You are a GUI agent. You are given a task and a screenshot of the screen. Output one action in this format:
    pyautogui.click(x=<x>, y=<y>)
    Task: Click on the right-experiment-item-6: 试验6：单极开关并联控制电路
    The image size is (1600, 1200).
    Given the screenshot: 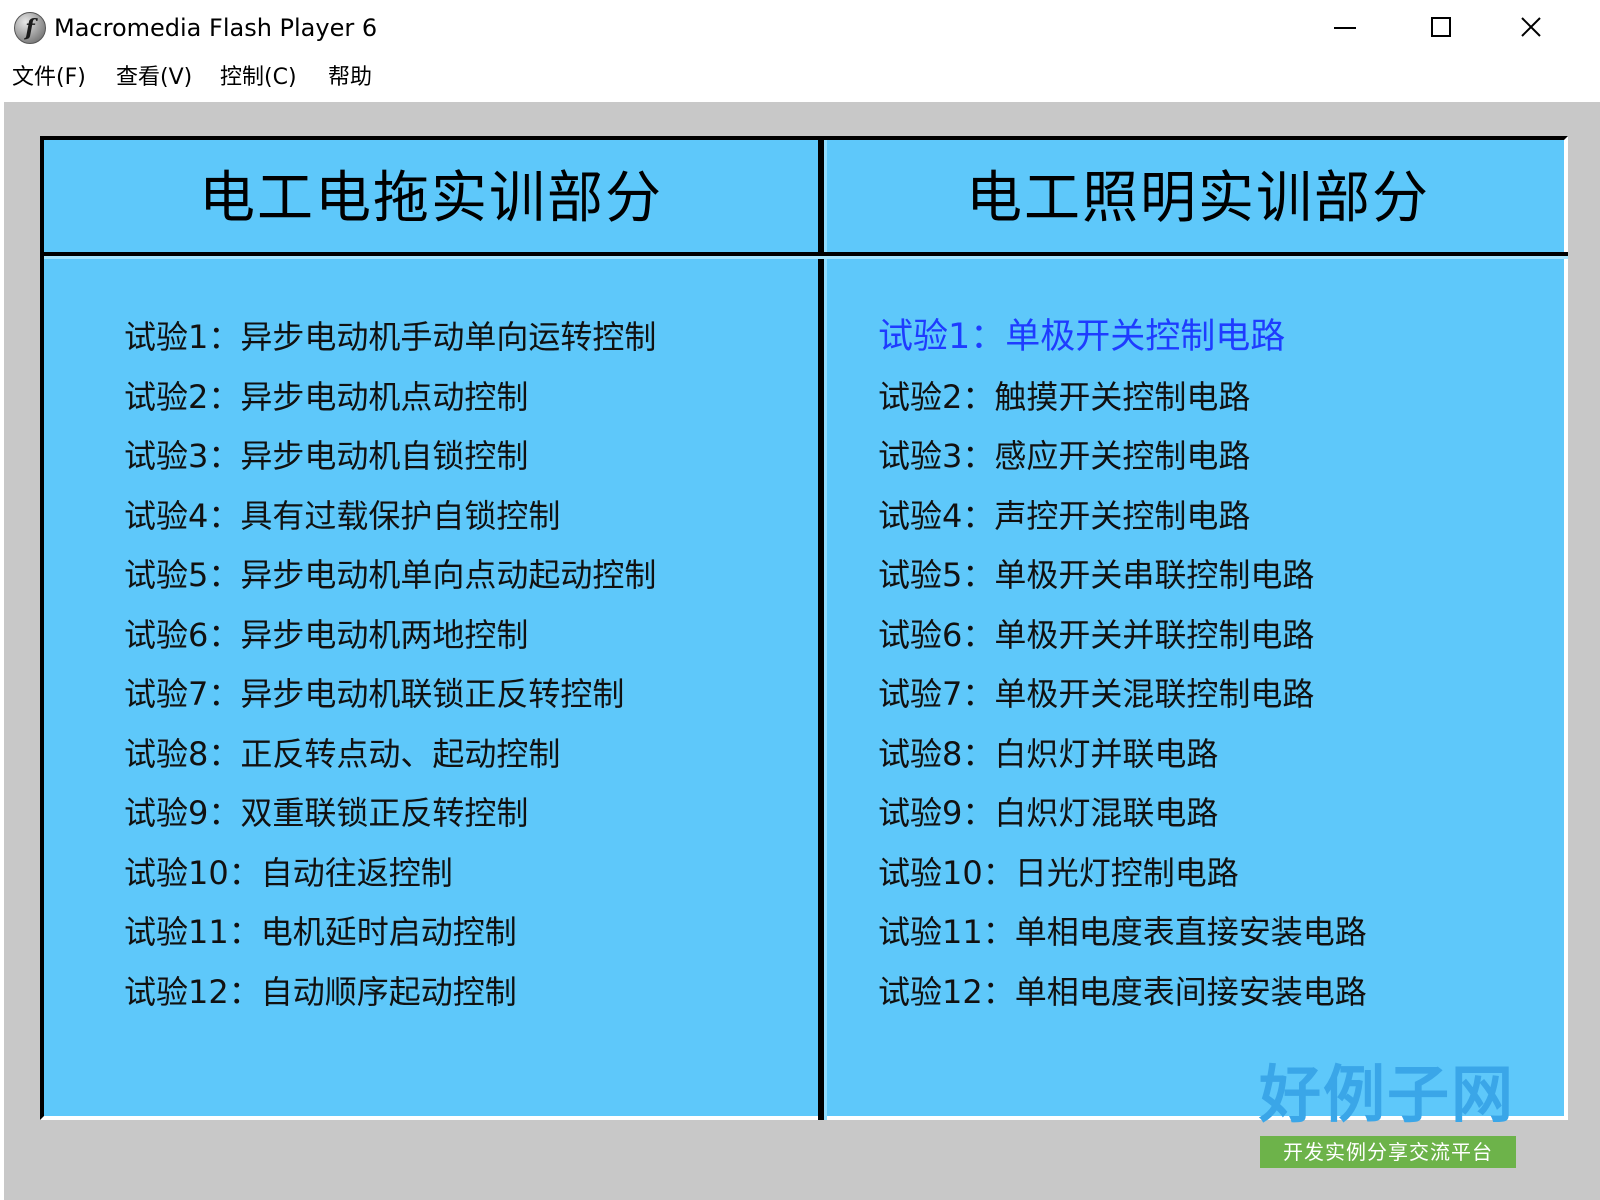 What is the action you would take?
    pyautogui.click(x=1122, y=636)
    